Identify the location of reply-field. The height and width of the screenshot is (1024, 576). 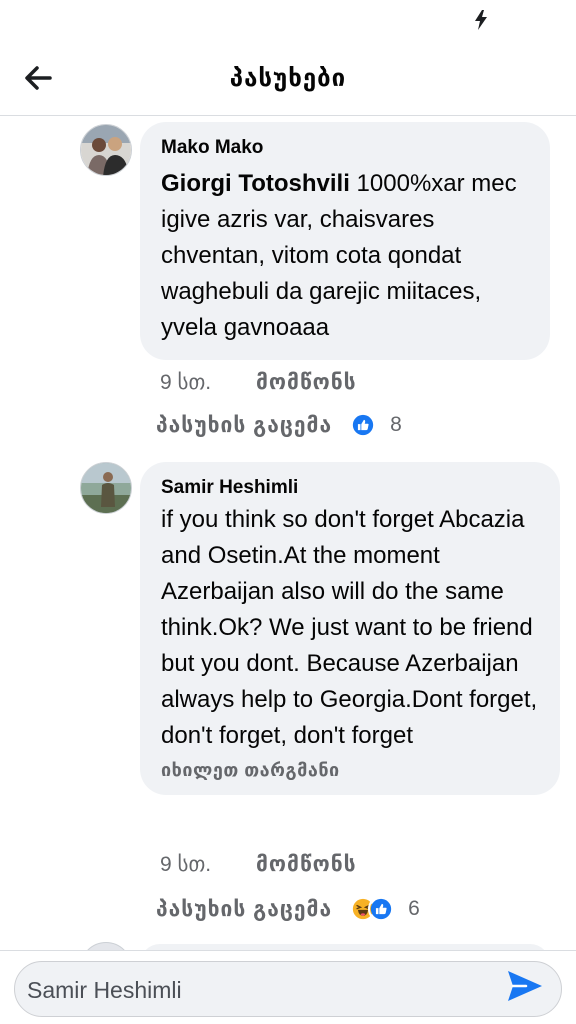
(288, 989).